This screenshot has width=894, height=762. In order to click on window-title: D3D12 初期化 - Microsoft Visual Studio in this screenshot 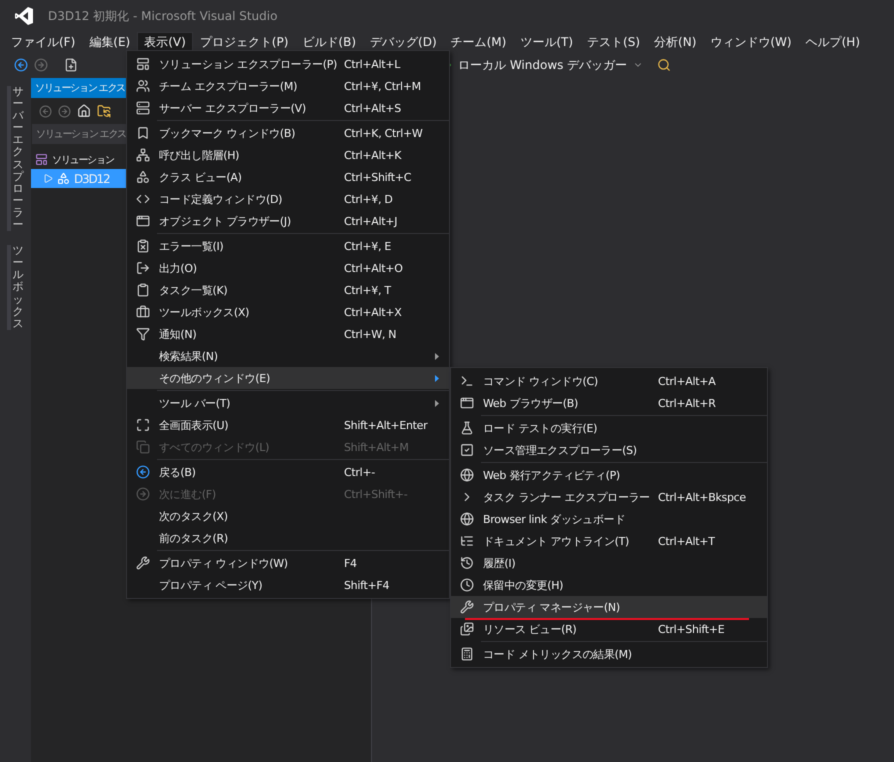, I will do `click(163, 16)`.